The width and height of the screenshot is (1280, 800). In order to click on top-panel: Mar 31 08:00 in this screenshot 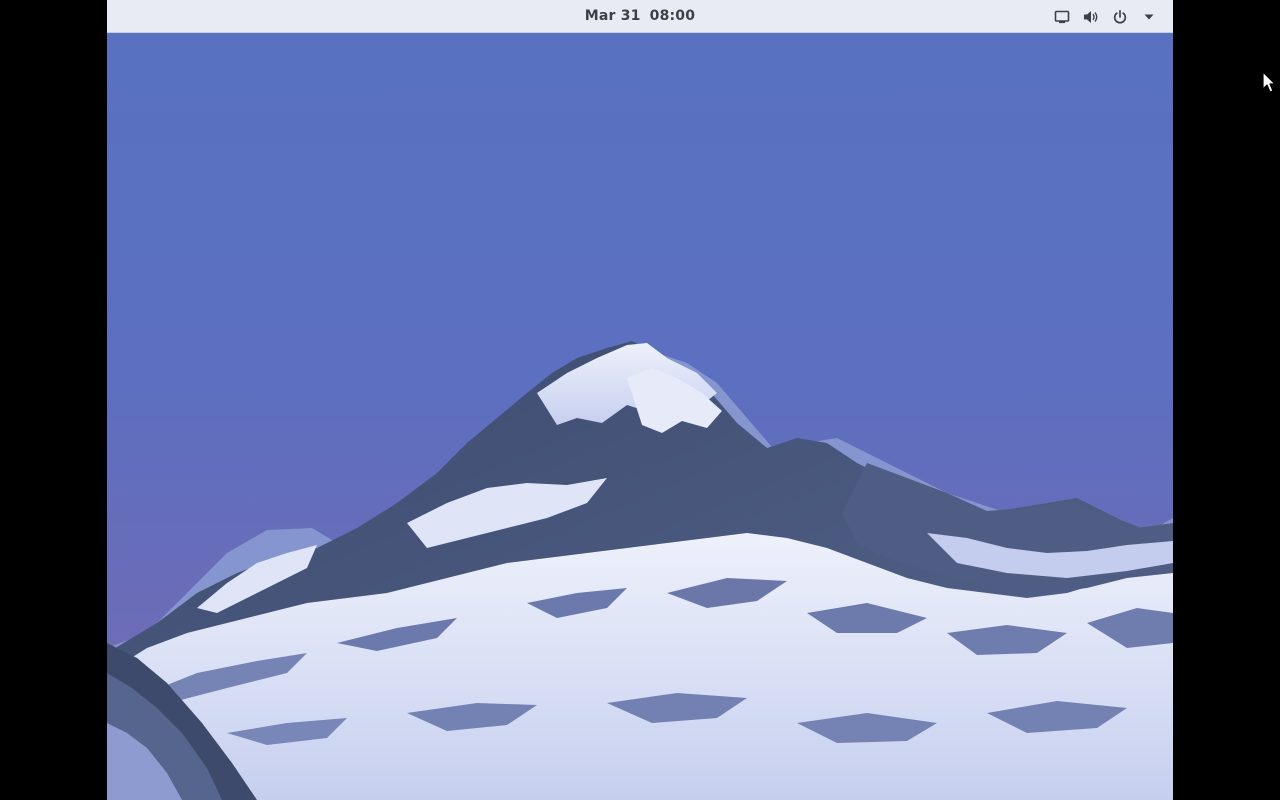, I will do `click(640, 16)`.